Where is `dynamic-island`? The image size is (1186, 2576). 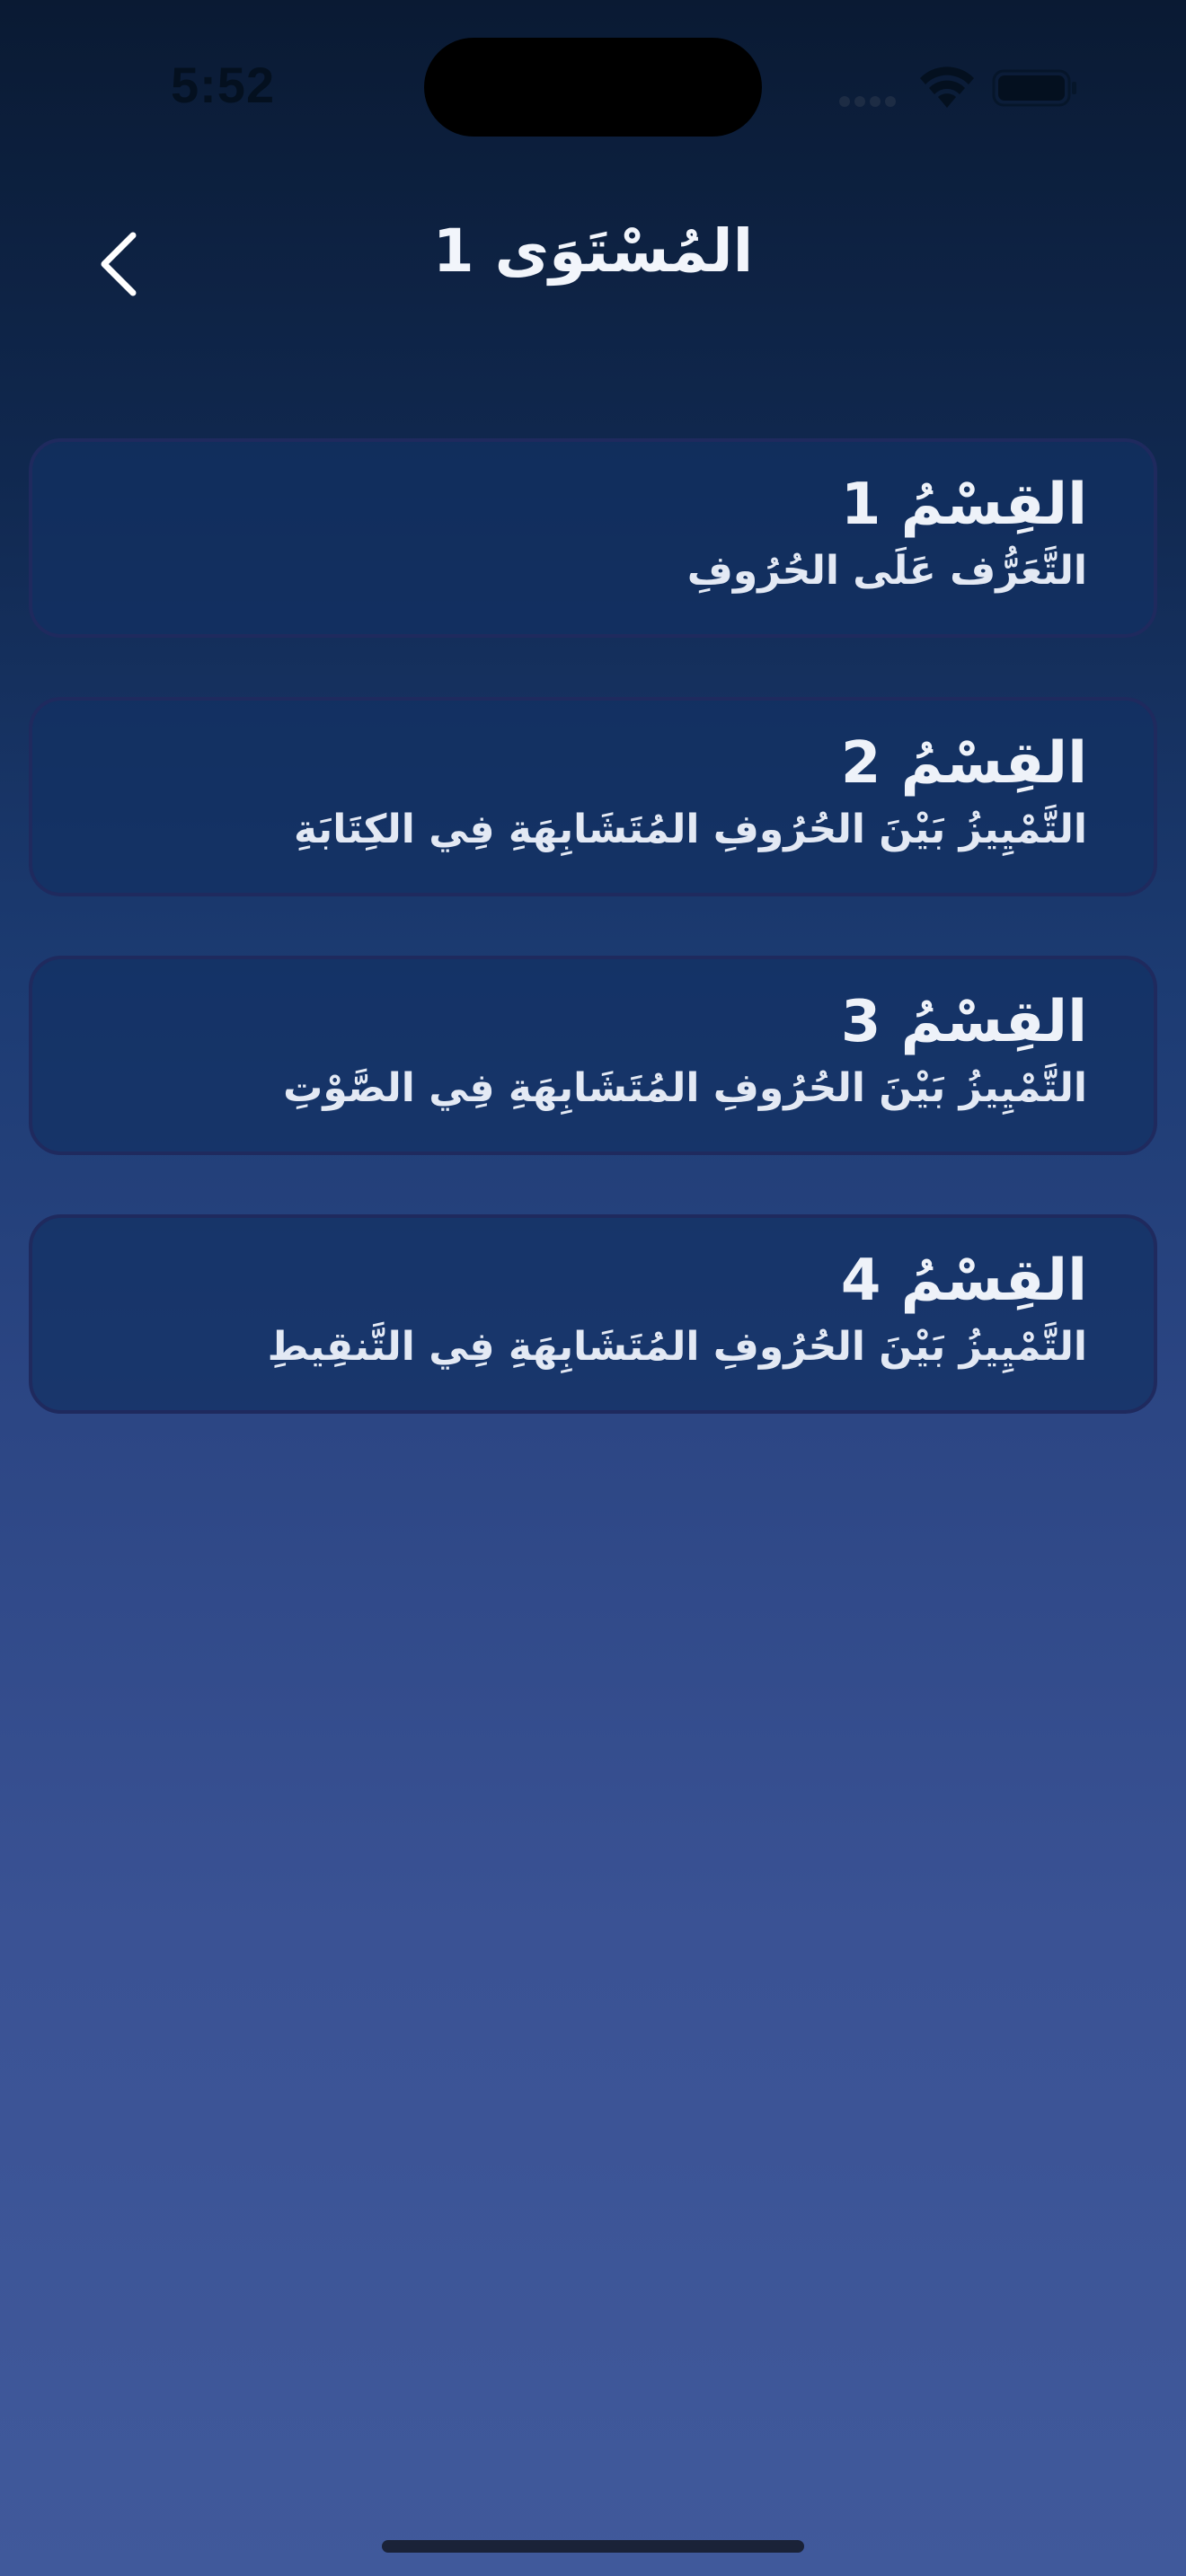 dynamic-island is located at coordinates (593, 87).